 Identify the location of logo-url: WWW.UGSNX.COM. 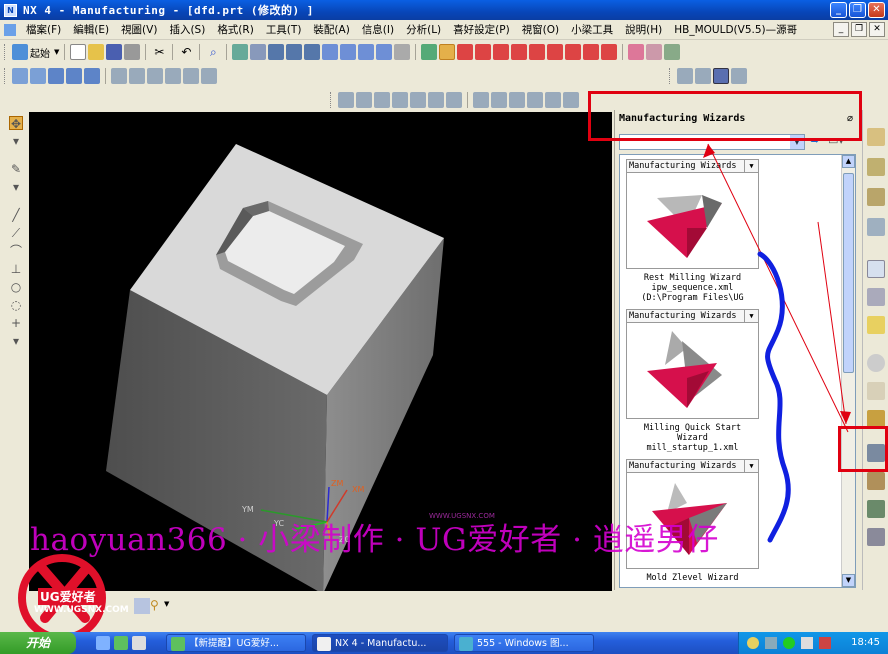
(81, 610).